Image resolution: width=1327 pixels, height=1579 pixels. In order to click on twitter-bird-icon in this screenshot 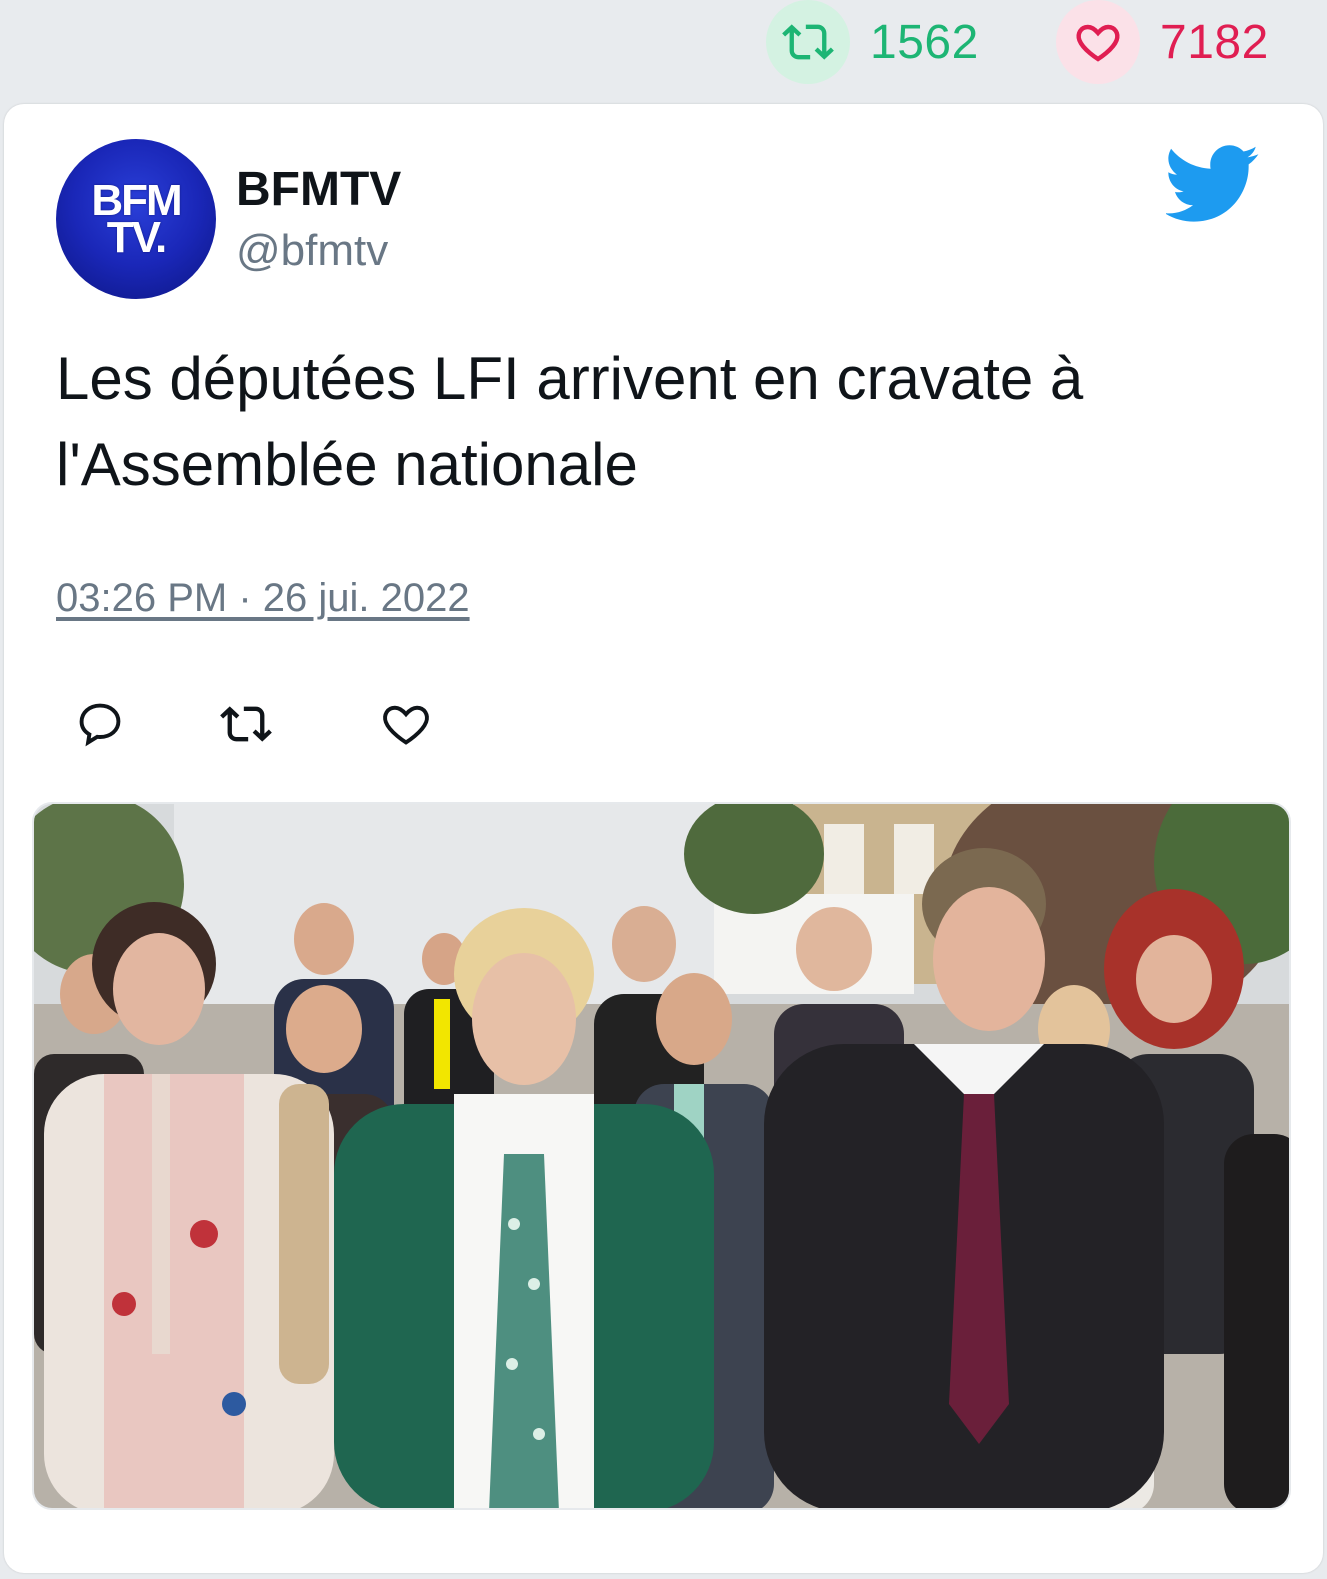, I will do `click(1212, 184)`.